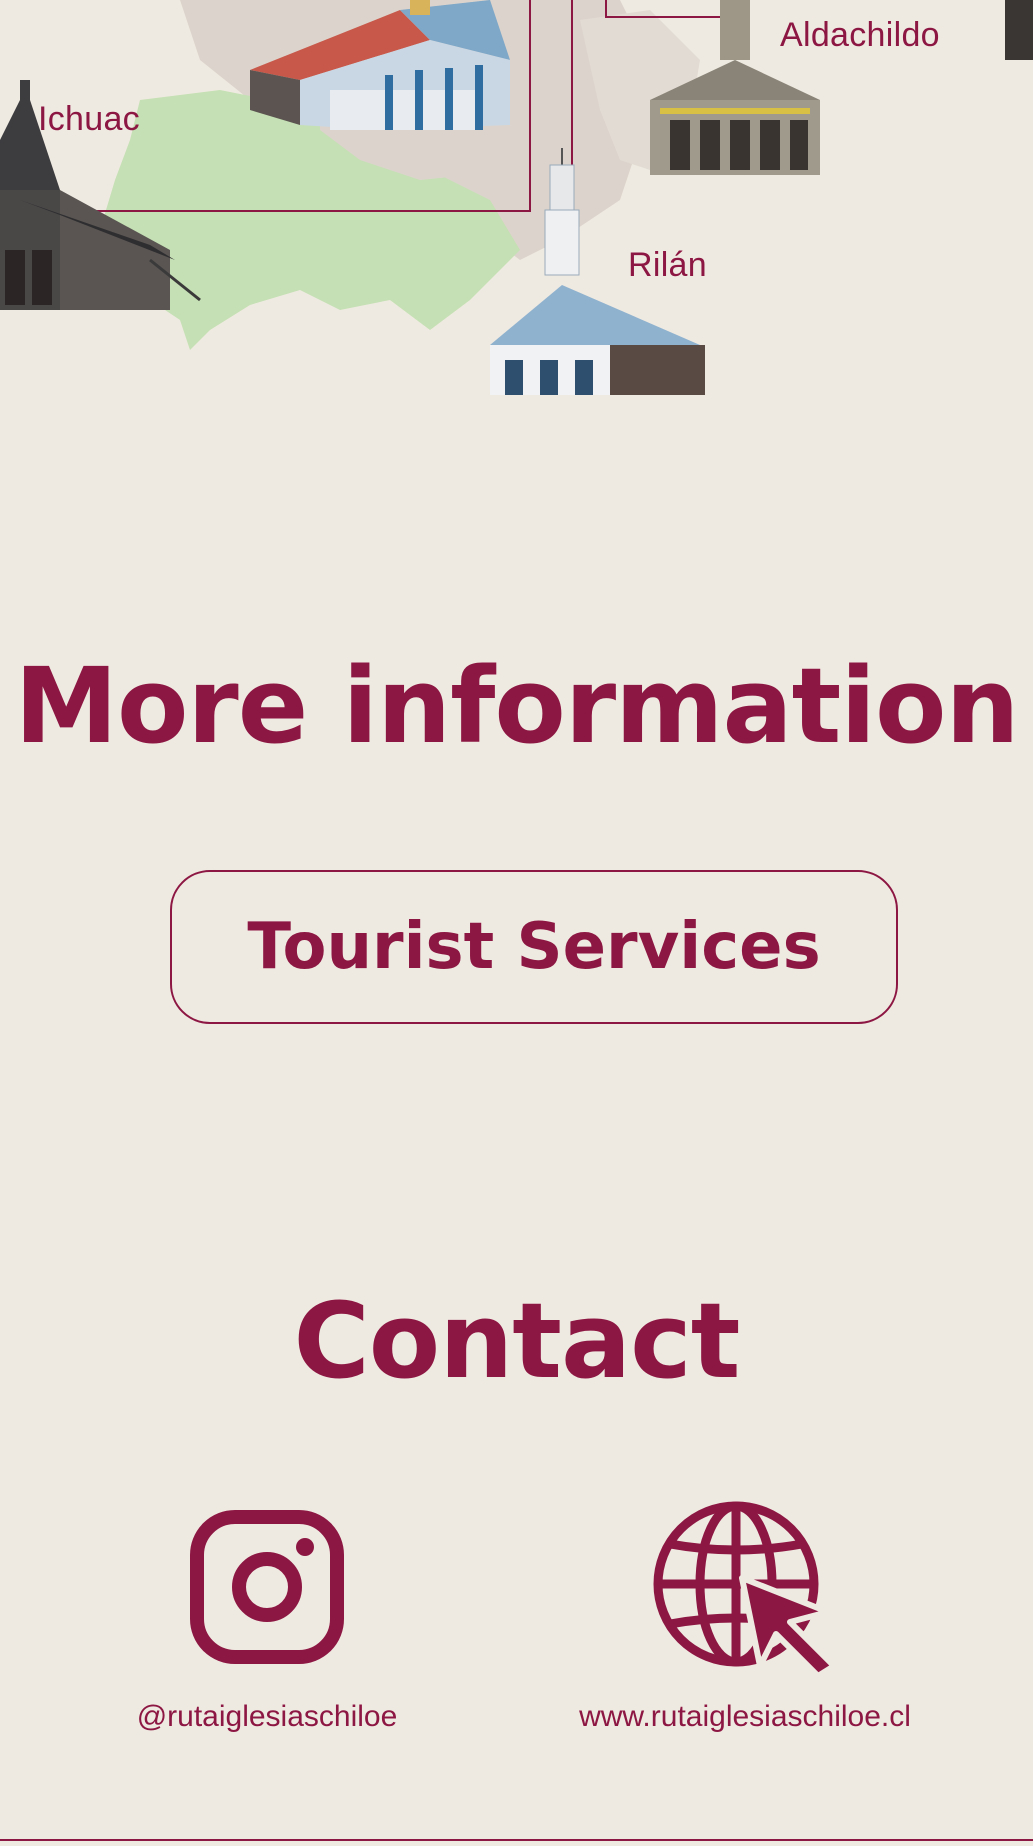  Describe the element at coordinates (745, 1589) in the screenshot. I see `globe-cursor-icon` at that location.